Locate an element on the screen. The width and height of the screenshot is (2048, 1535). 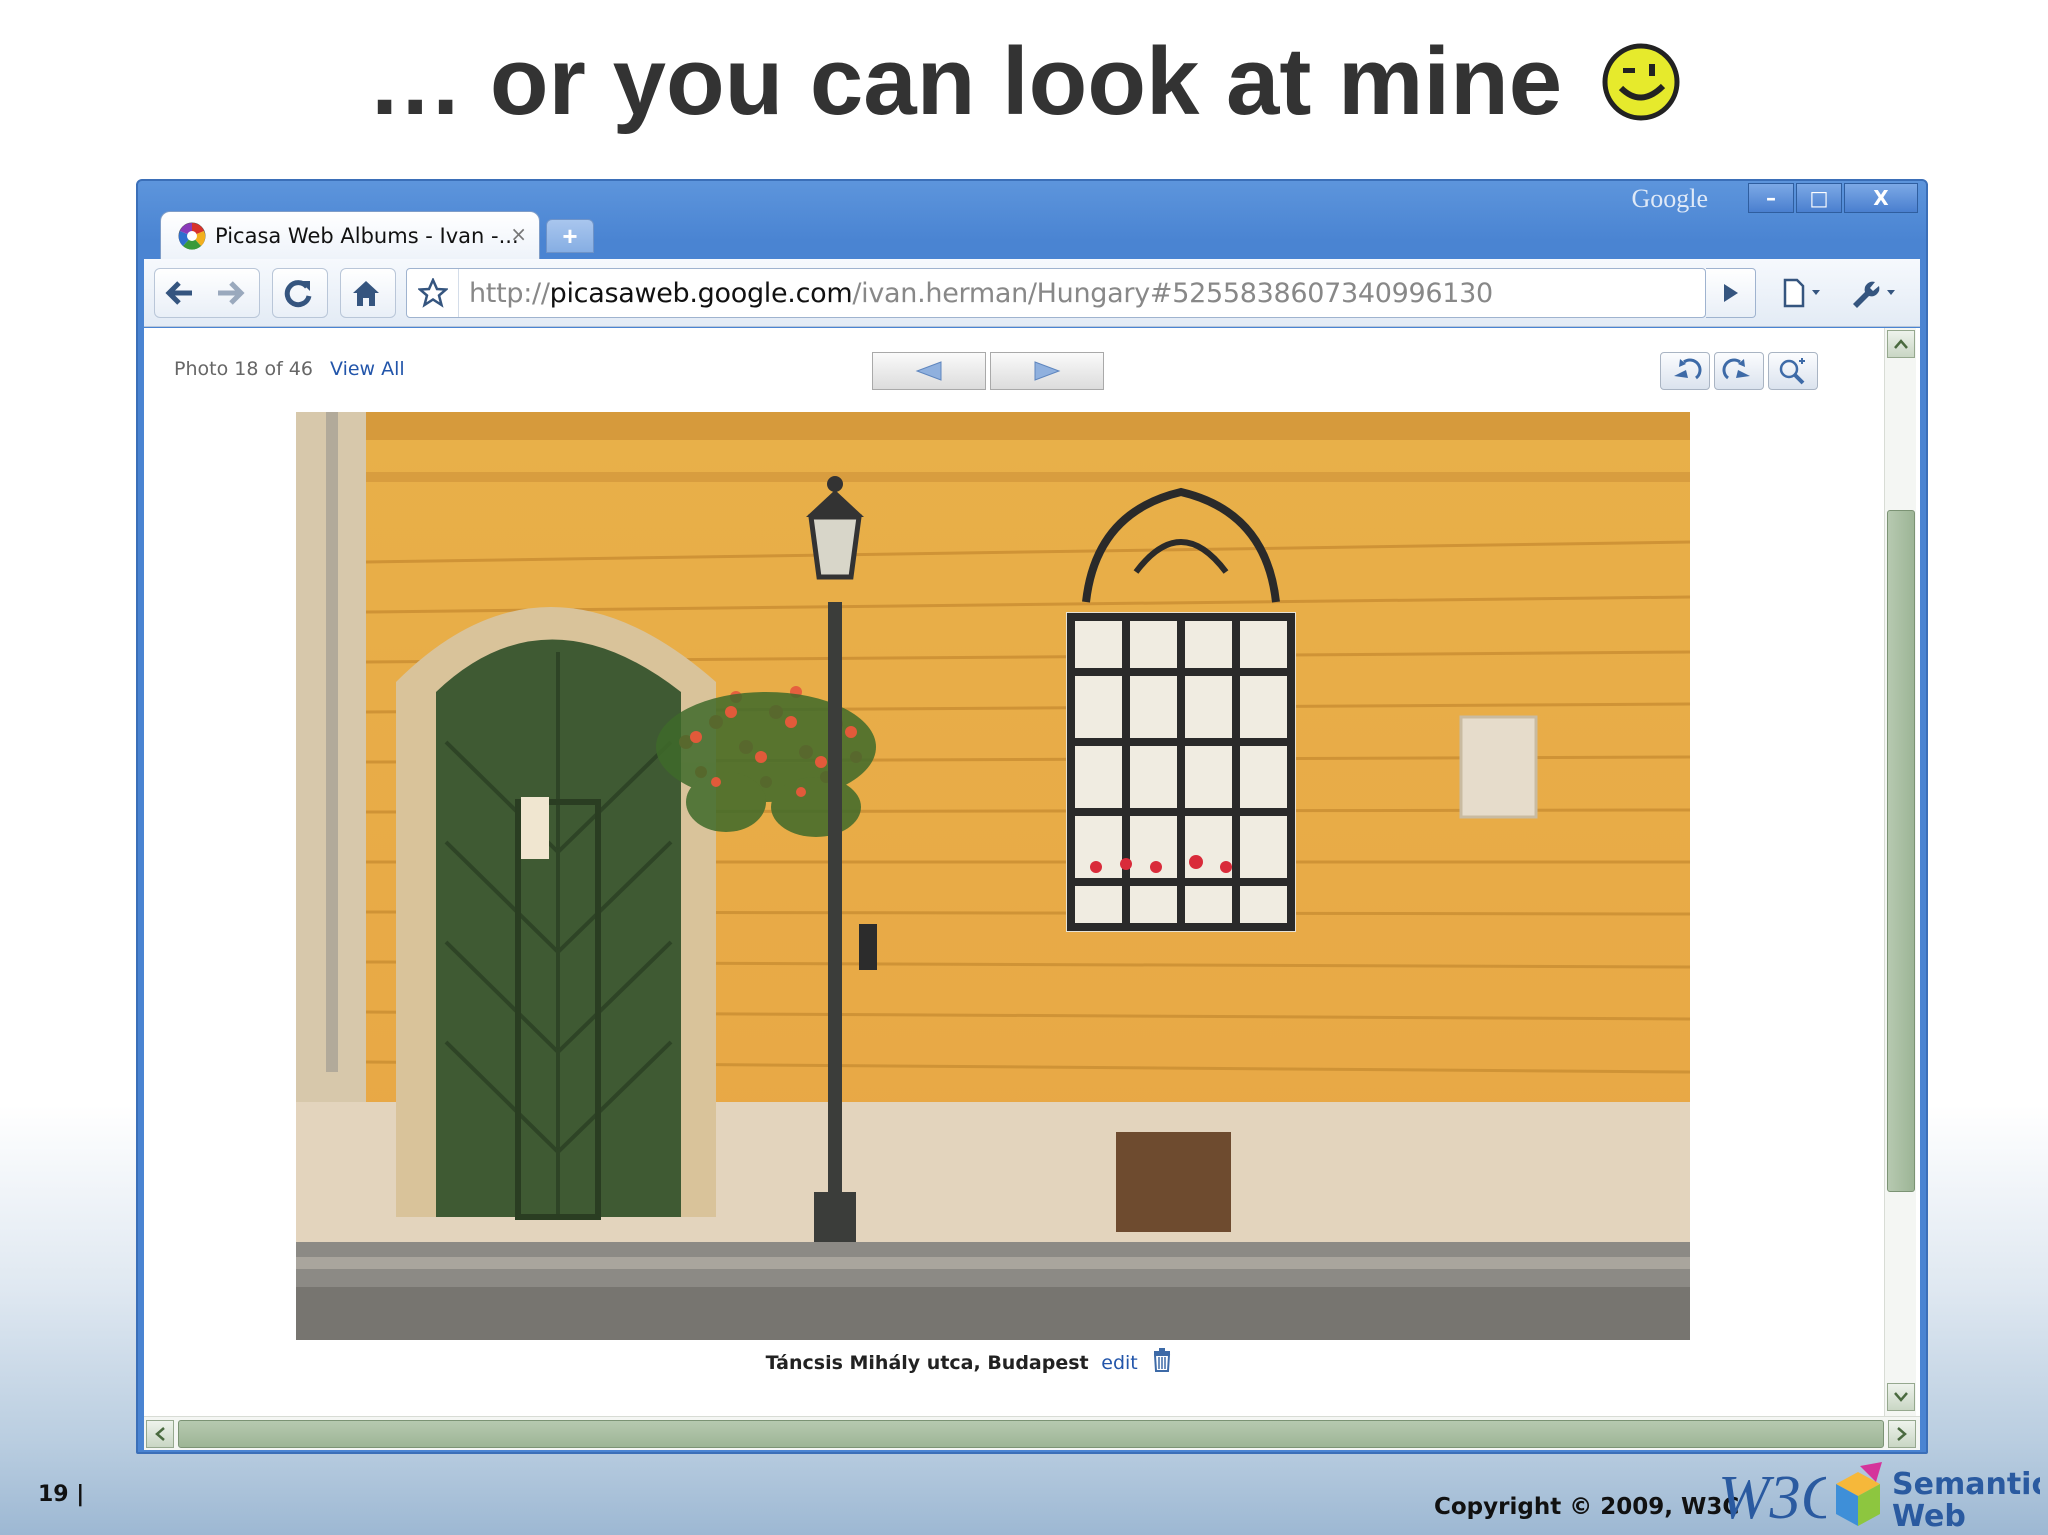
vertical-scrollbar is located at coordinates (1900, 872).